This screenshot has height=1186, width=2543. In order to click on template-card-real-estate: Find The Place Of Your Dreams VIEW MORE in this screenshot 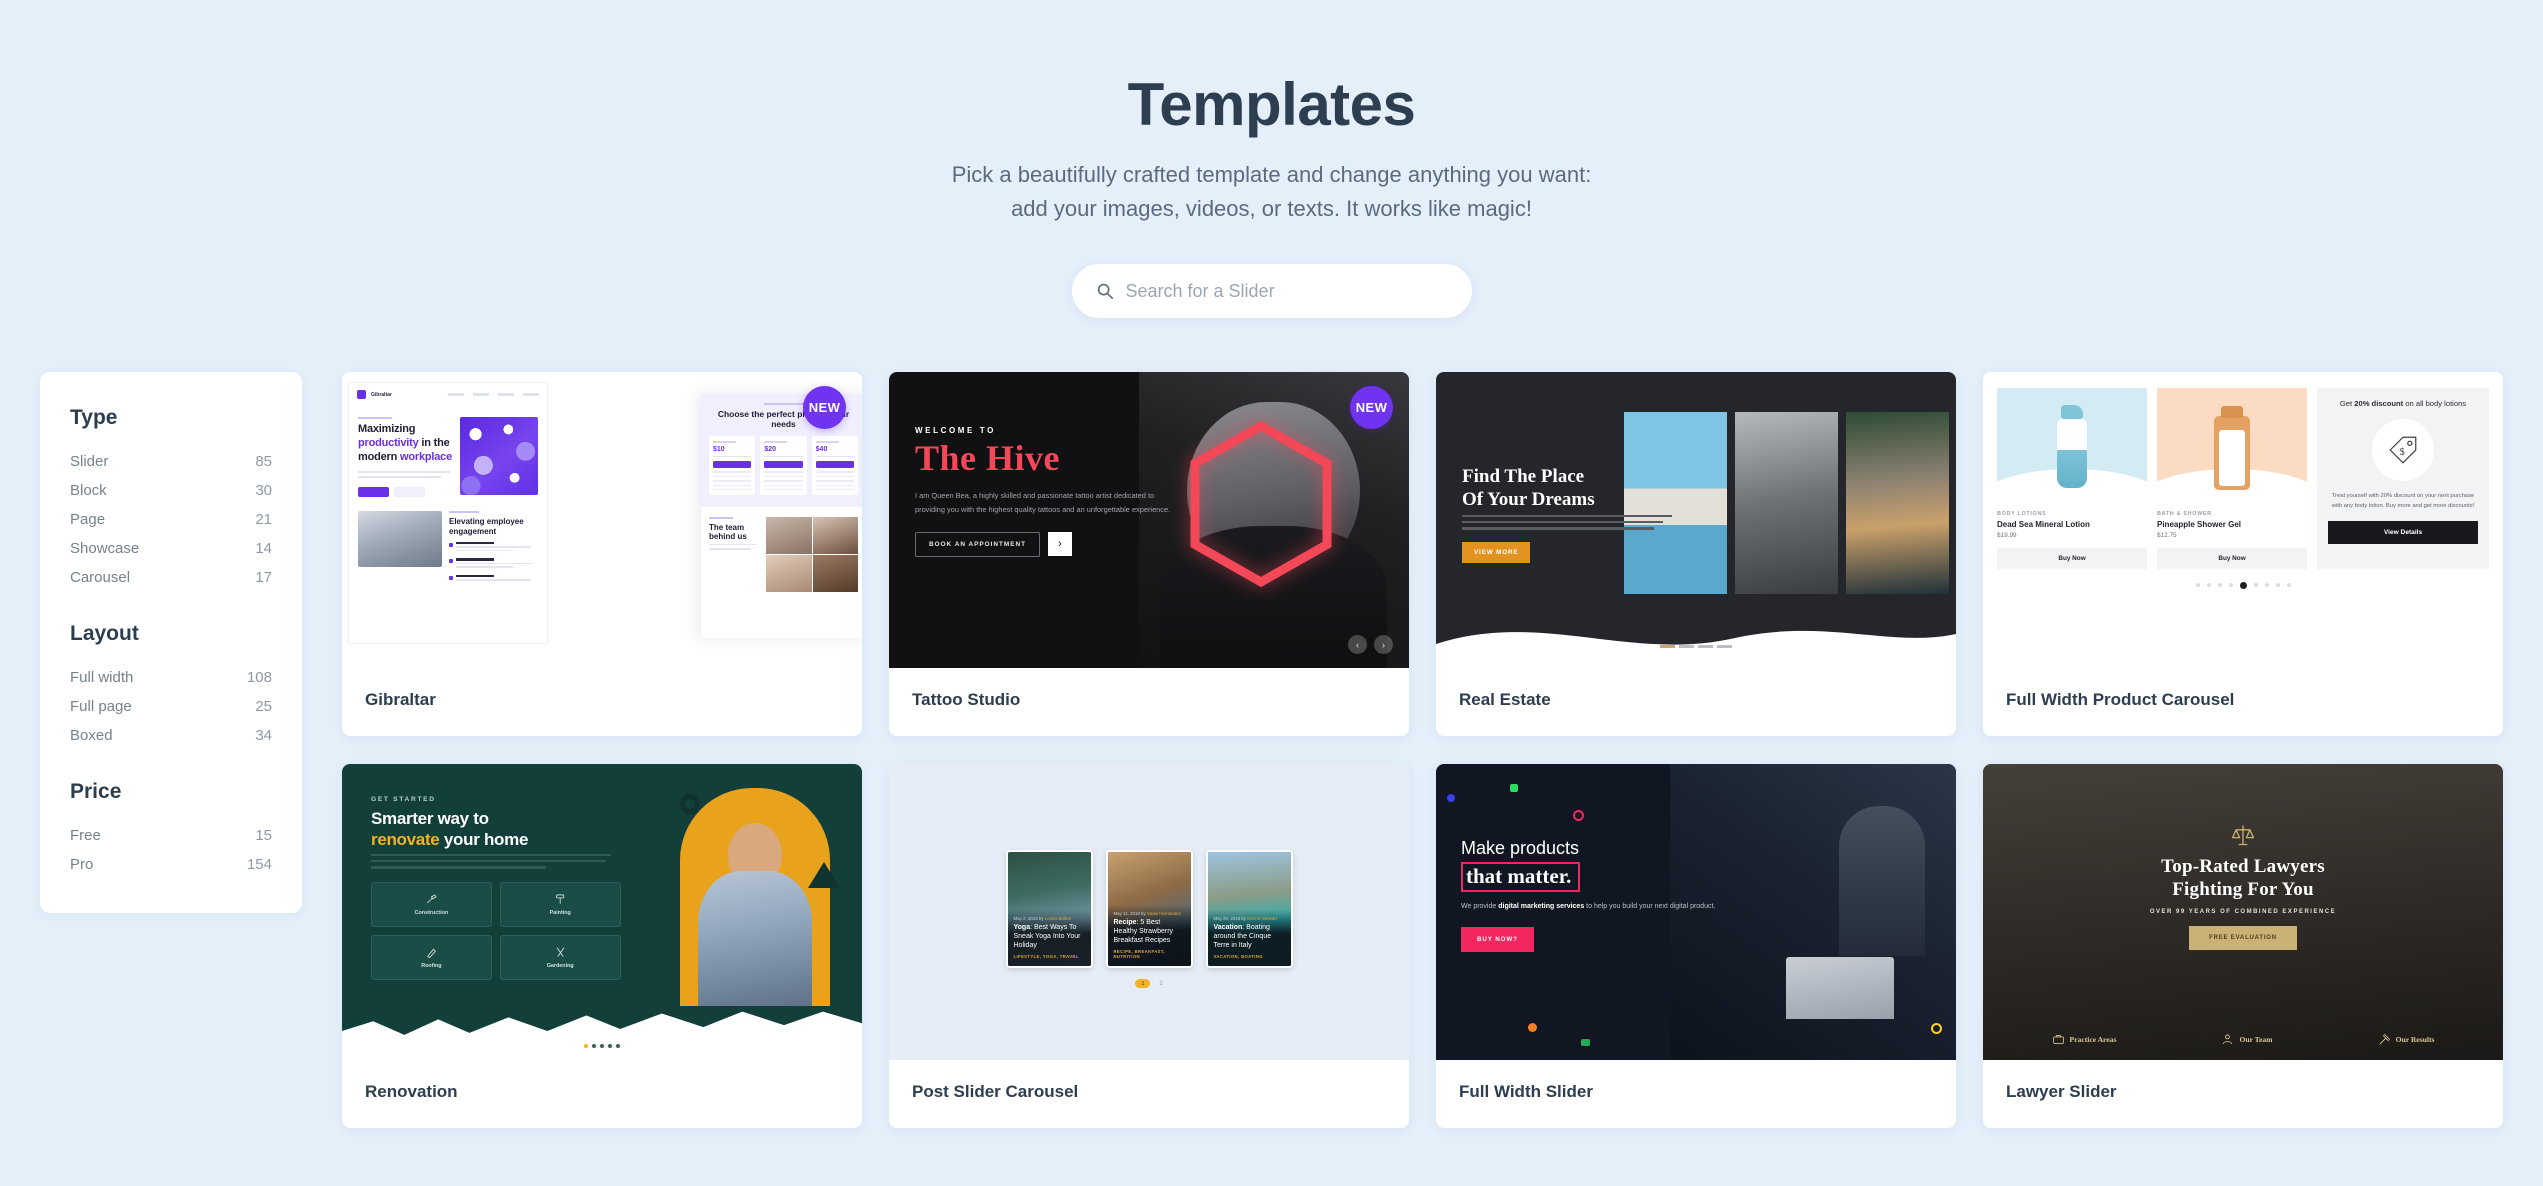, I will do `click(1696, 554)`.